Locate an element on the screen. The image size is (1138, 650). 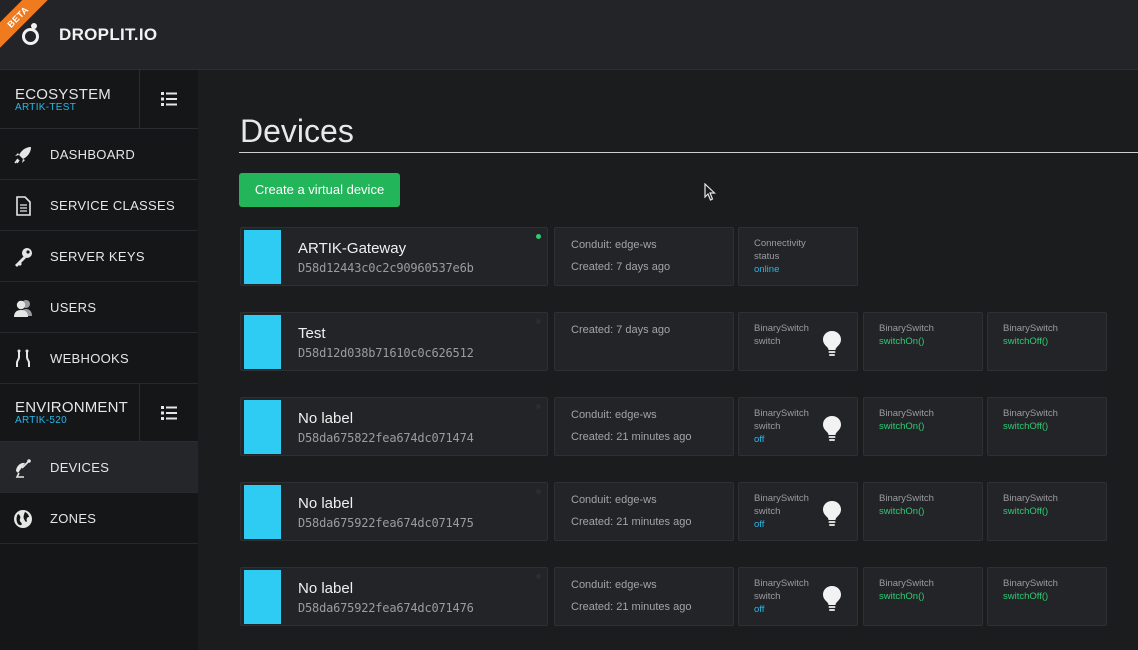
sidebar-item-zones: ZONES is located at coordinates (99, 518).